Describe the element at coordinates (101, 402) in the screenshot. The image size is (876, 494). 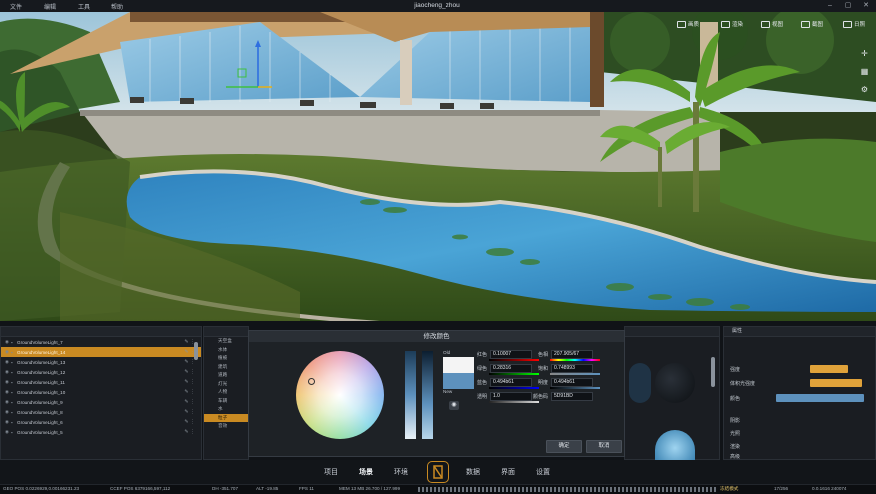
I see `layer-row: ◉ ▪ GroundVolumeLight_9 ✎ ⋮` at that location.